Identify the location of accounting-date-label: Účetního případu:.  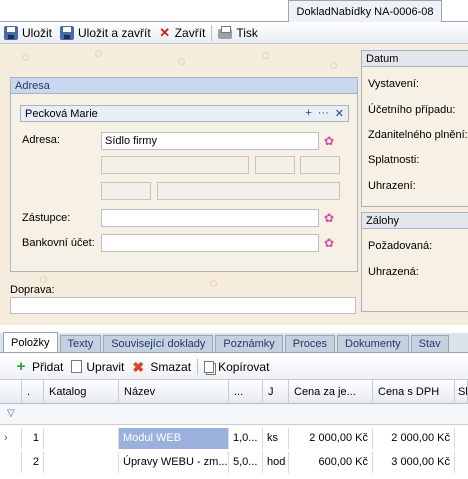
(412, 110).